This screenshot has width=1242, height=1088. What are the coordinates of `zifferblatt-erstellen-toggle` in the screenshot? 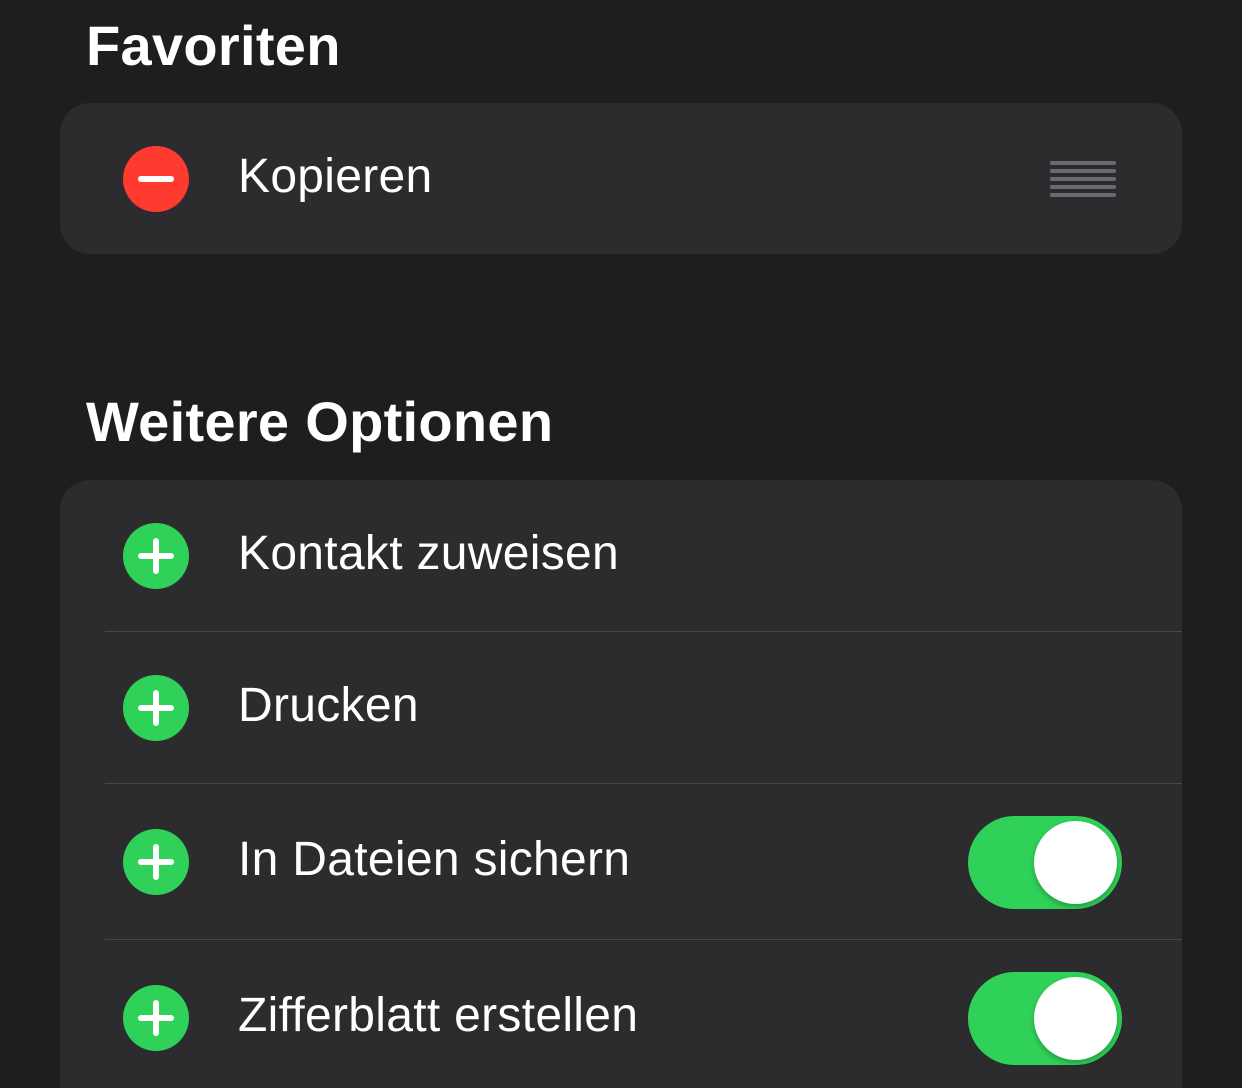 It's located at (1045, 1018).